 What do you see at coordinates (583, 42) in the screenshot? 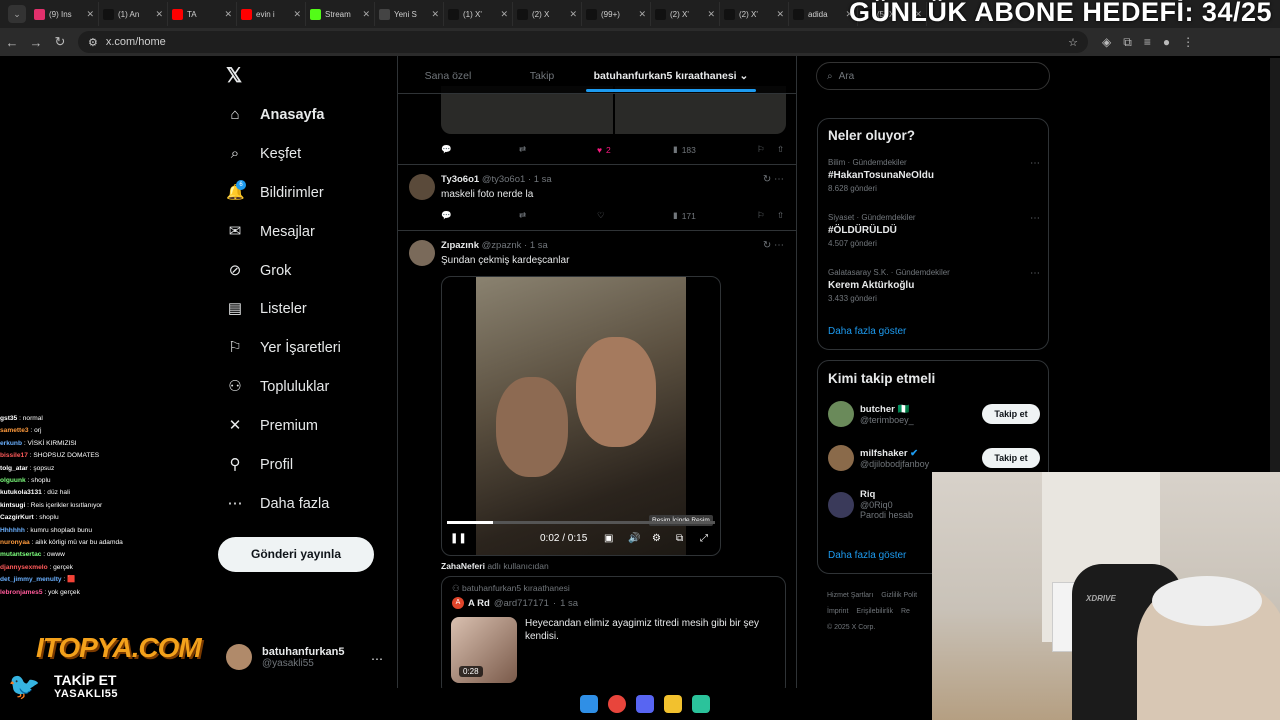
I see `url-field: ⚙ x.com/home ☆` at bounding box center [583, 42].